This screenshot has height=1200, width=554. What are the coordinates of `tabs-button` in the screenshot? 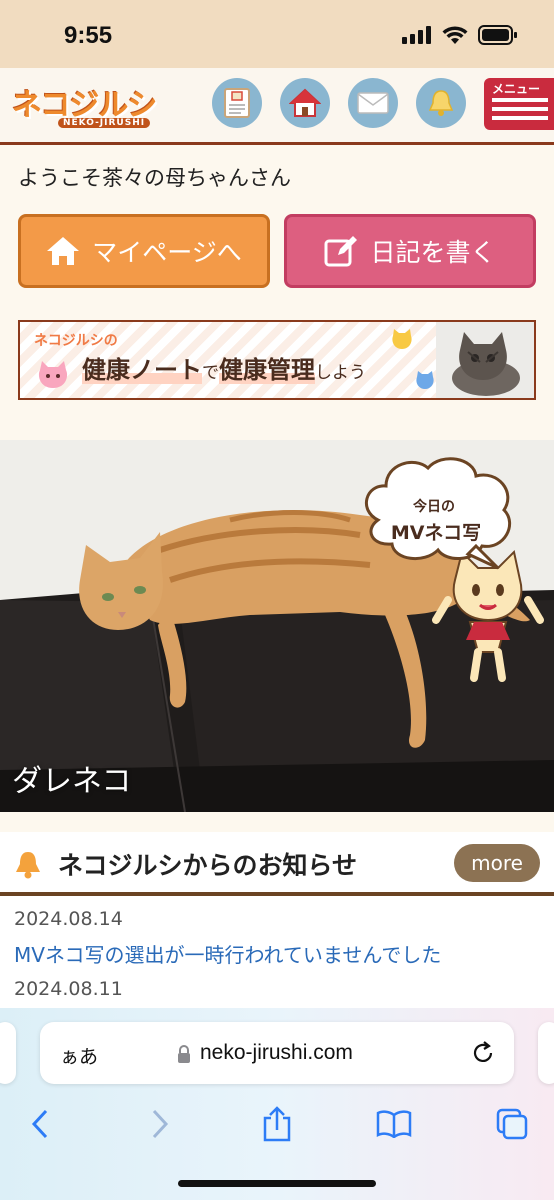 It's located at (512, 1124).